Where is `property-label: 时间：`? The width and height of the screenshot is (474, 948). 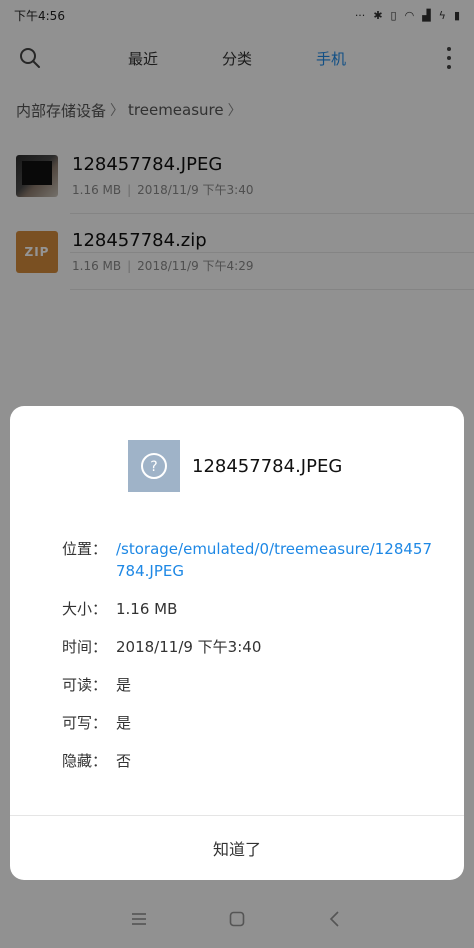 property-label: 时间： is located at coordinates (85, 647).